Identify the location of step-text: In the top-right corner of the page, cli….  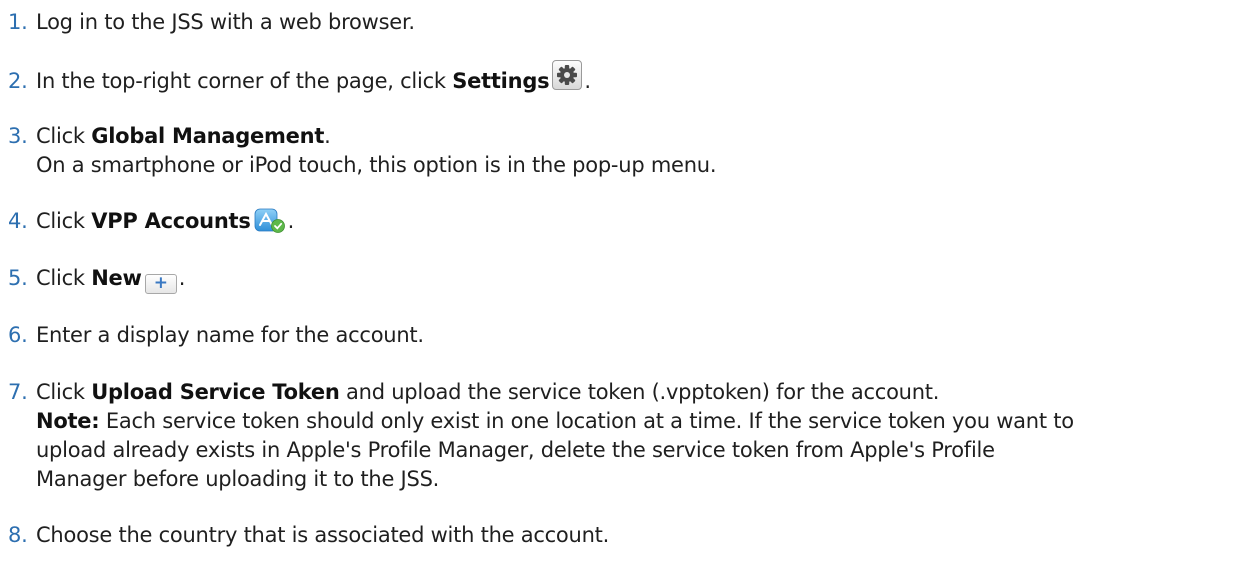
(244, 81).